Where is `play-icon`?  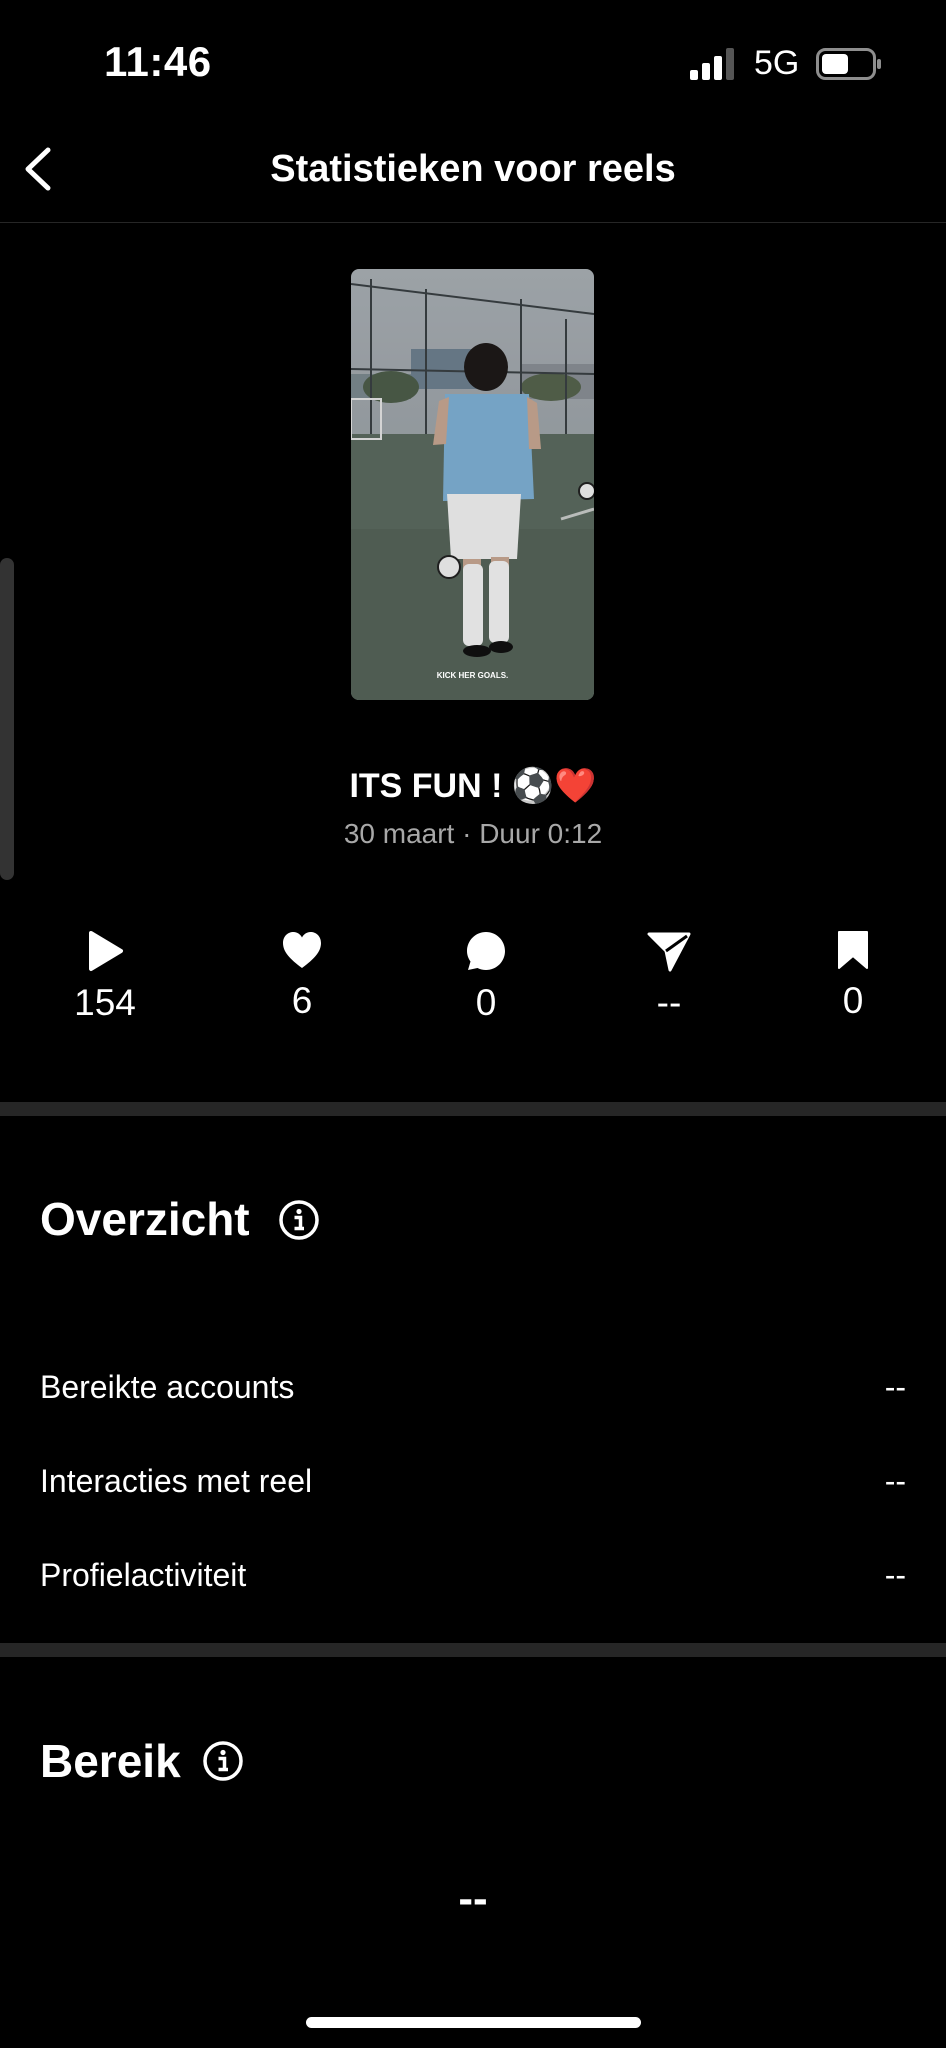
play-icon is located at coordinates (106, 951).